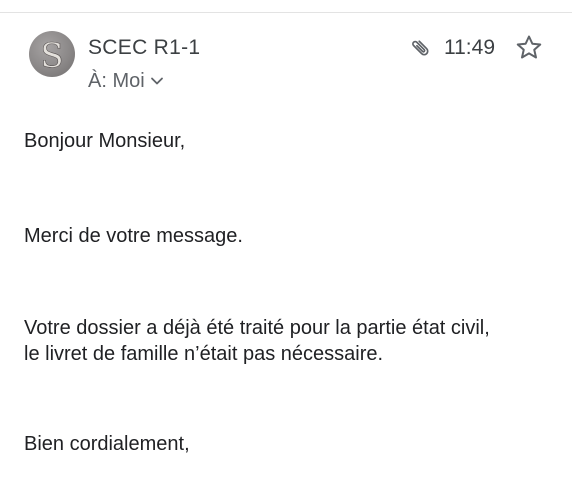  I want to click on chevron-down-icon, so click(156, 81).